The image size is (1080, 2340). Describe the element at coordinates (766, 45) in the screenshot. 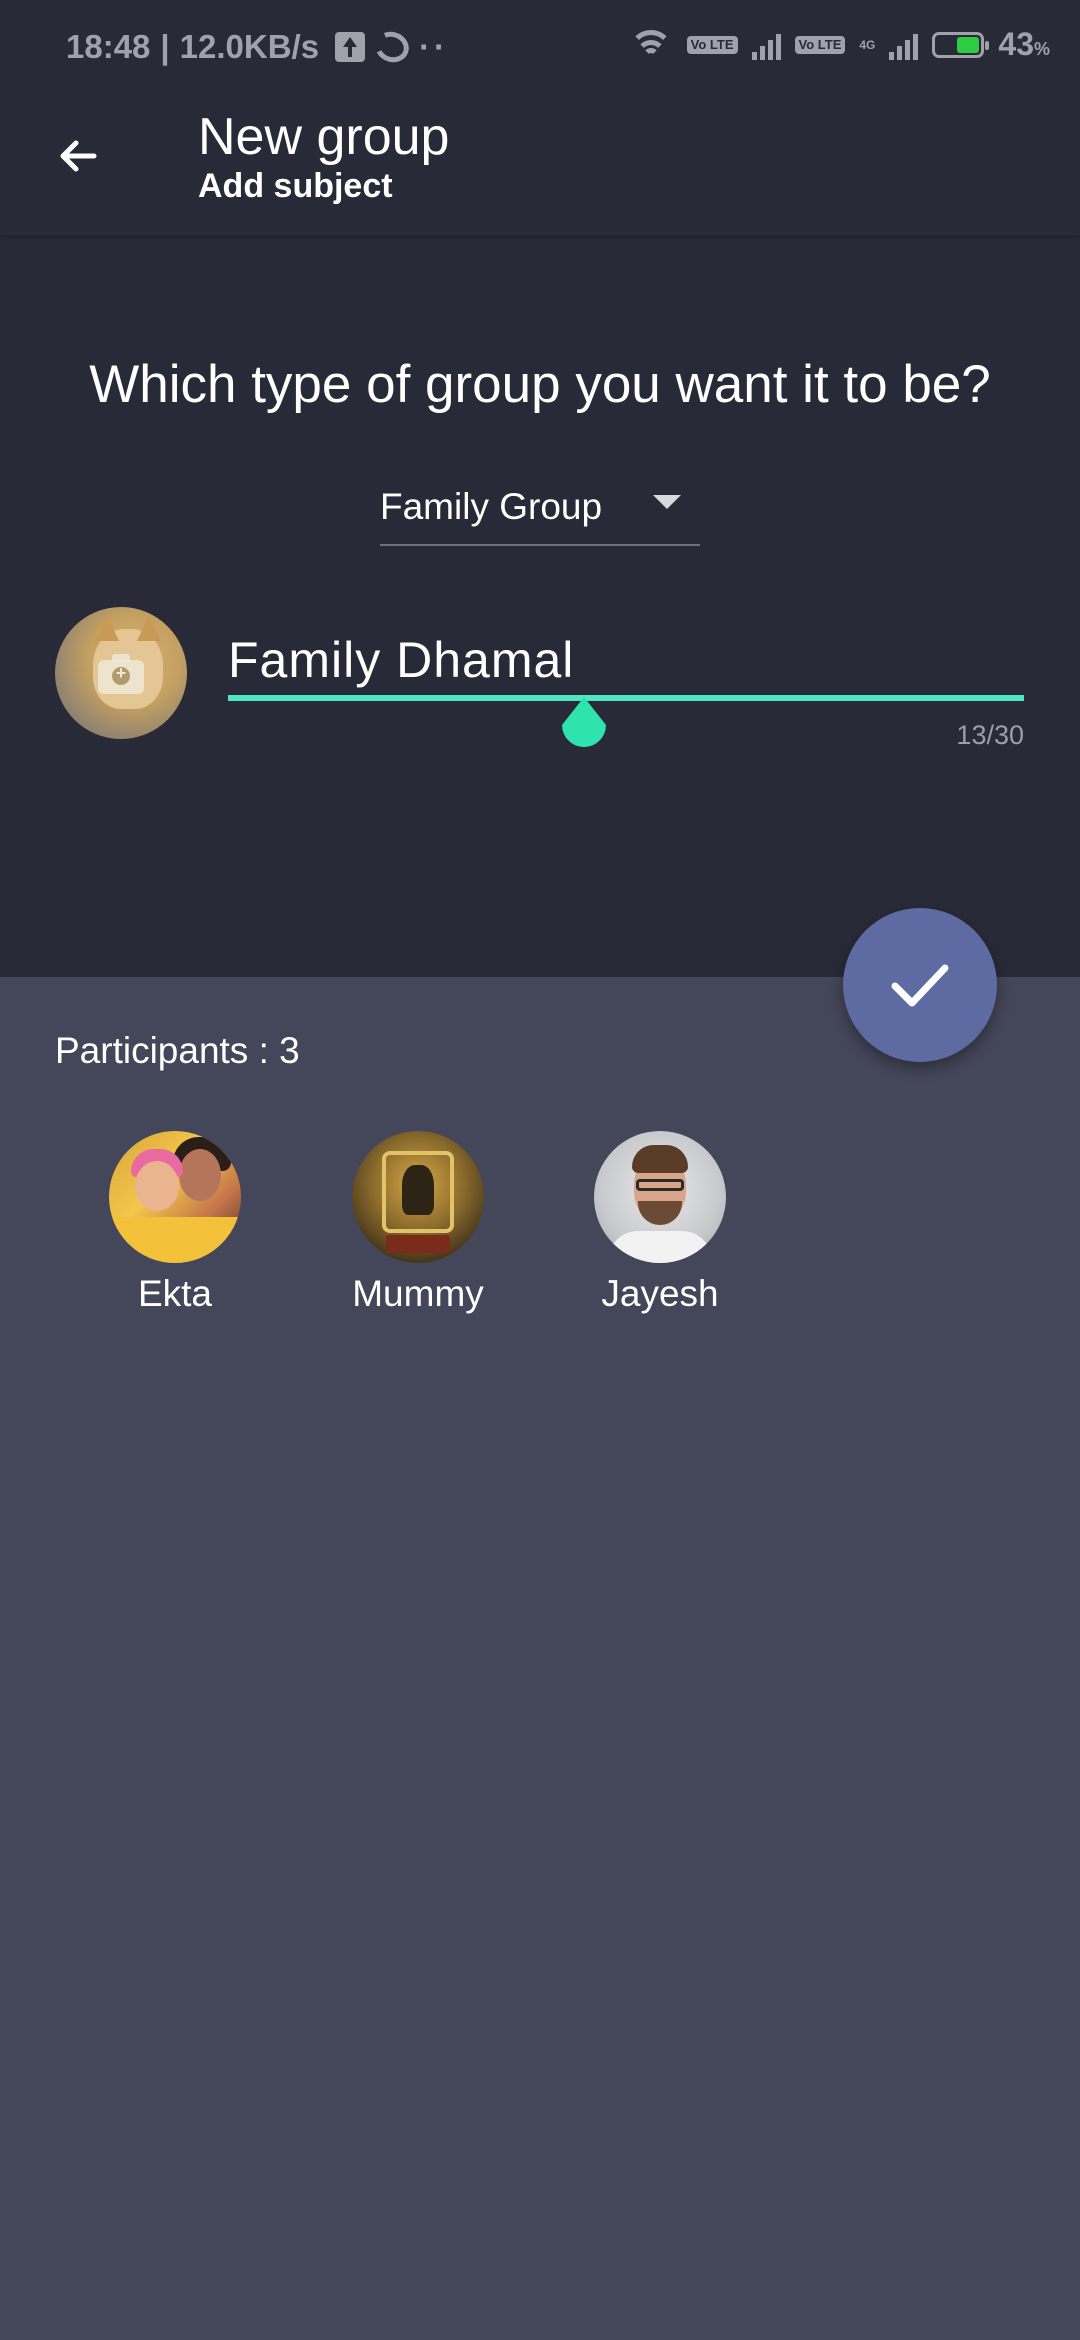

I see `signal-icon` at that location.